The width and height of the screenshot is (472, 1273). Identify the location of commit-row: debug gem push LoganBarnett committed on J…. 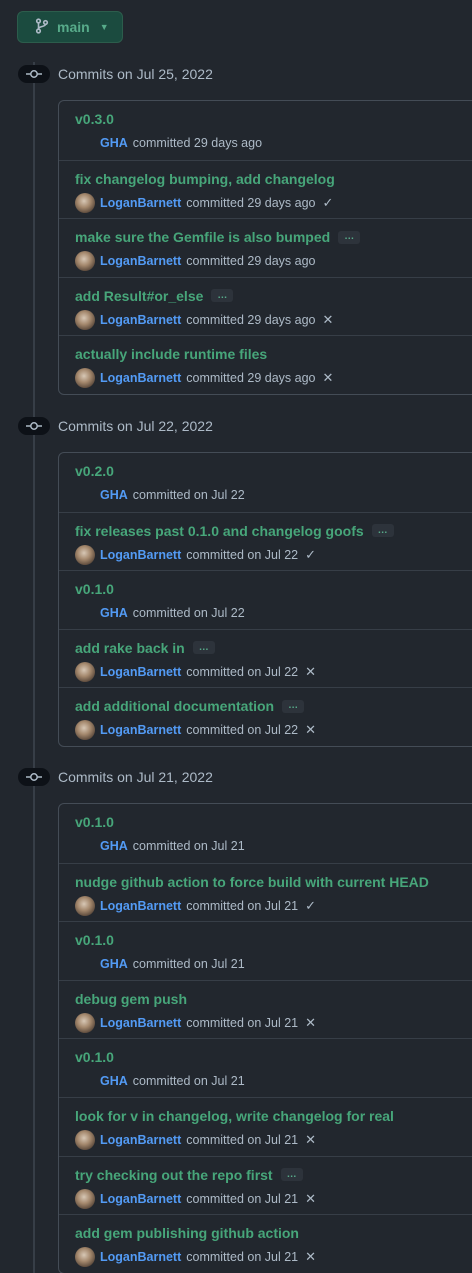
(265, 1009).